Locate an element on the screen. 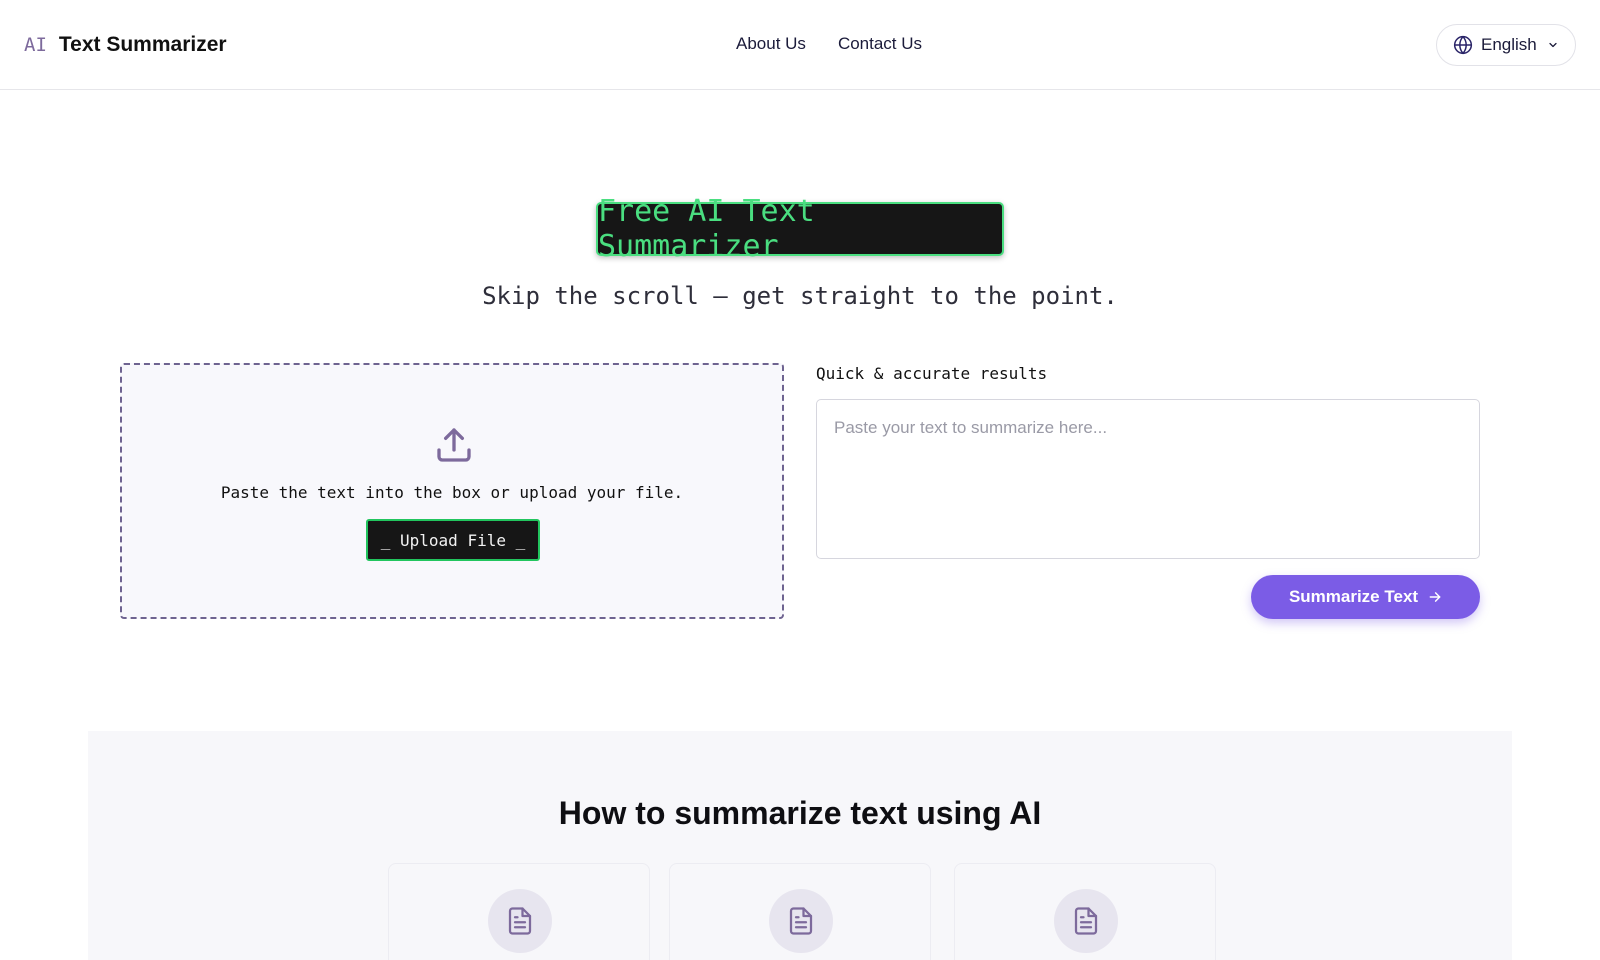  upload-file-button: _ Upload File _ is located at coordinates (453, 540).